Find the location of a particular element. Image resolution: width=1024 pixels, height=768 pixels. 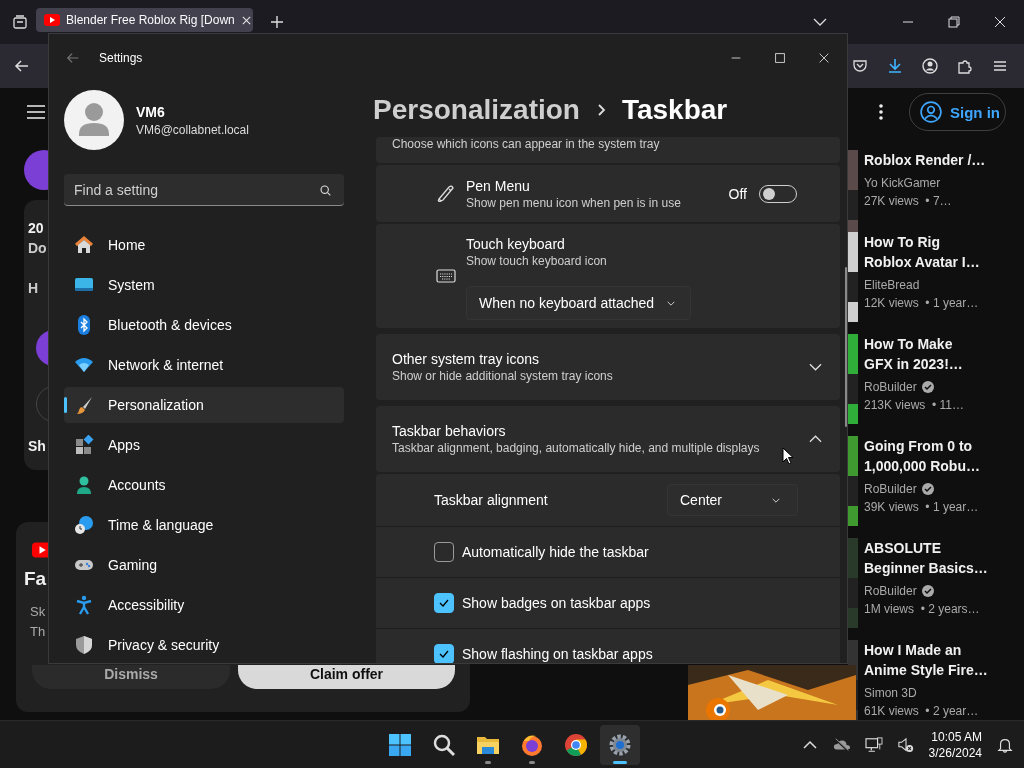

cloud-off-icon is located at coordinates (841, 744).